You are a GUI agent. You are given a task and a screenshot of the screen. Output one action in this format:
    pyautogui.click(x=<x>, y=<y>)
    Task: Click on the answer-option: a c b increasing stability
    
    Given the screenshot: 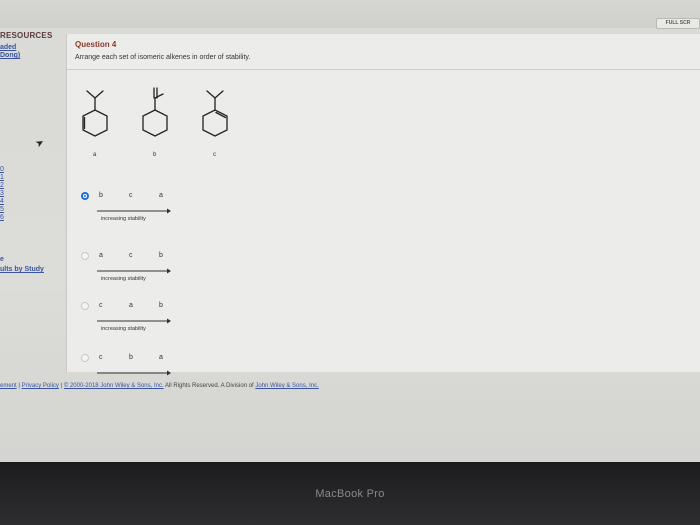 What is the action you would take?
    pyautogui.click(x=131, y=273)
    